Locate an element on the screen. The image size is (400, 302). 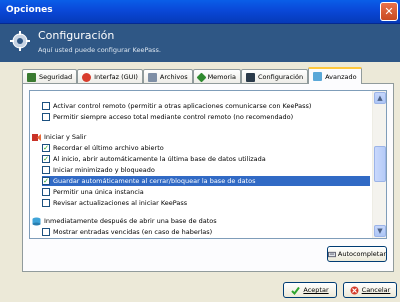
tab-memoria: Memoria is located at coordinates (216, 76).